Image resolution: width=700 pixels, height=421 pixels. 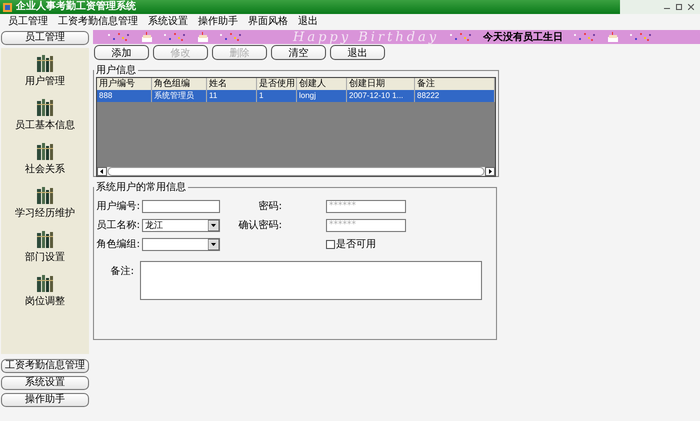 What do you see at coordinates (45, 400) in the screenshot?
I see `sidebar-section-button: 操作助手` at bounding box center [45, 400].